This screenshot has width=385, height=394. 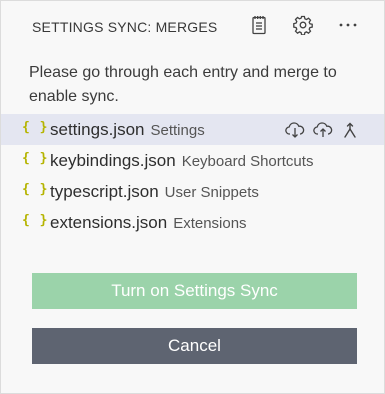 I want to click on entry-description: Settings, so click(x=177, y=130).